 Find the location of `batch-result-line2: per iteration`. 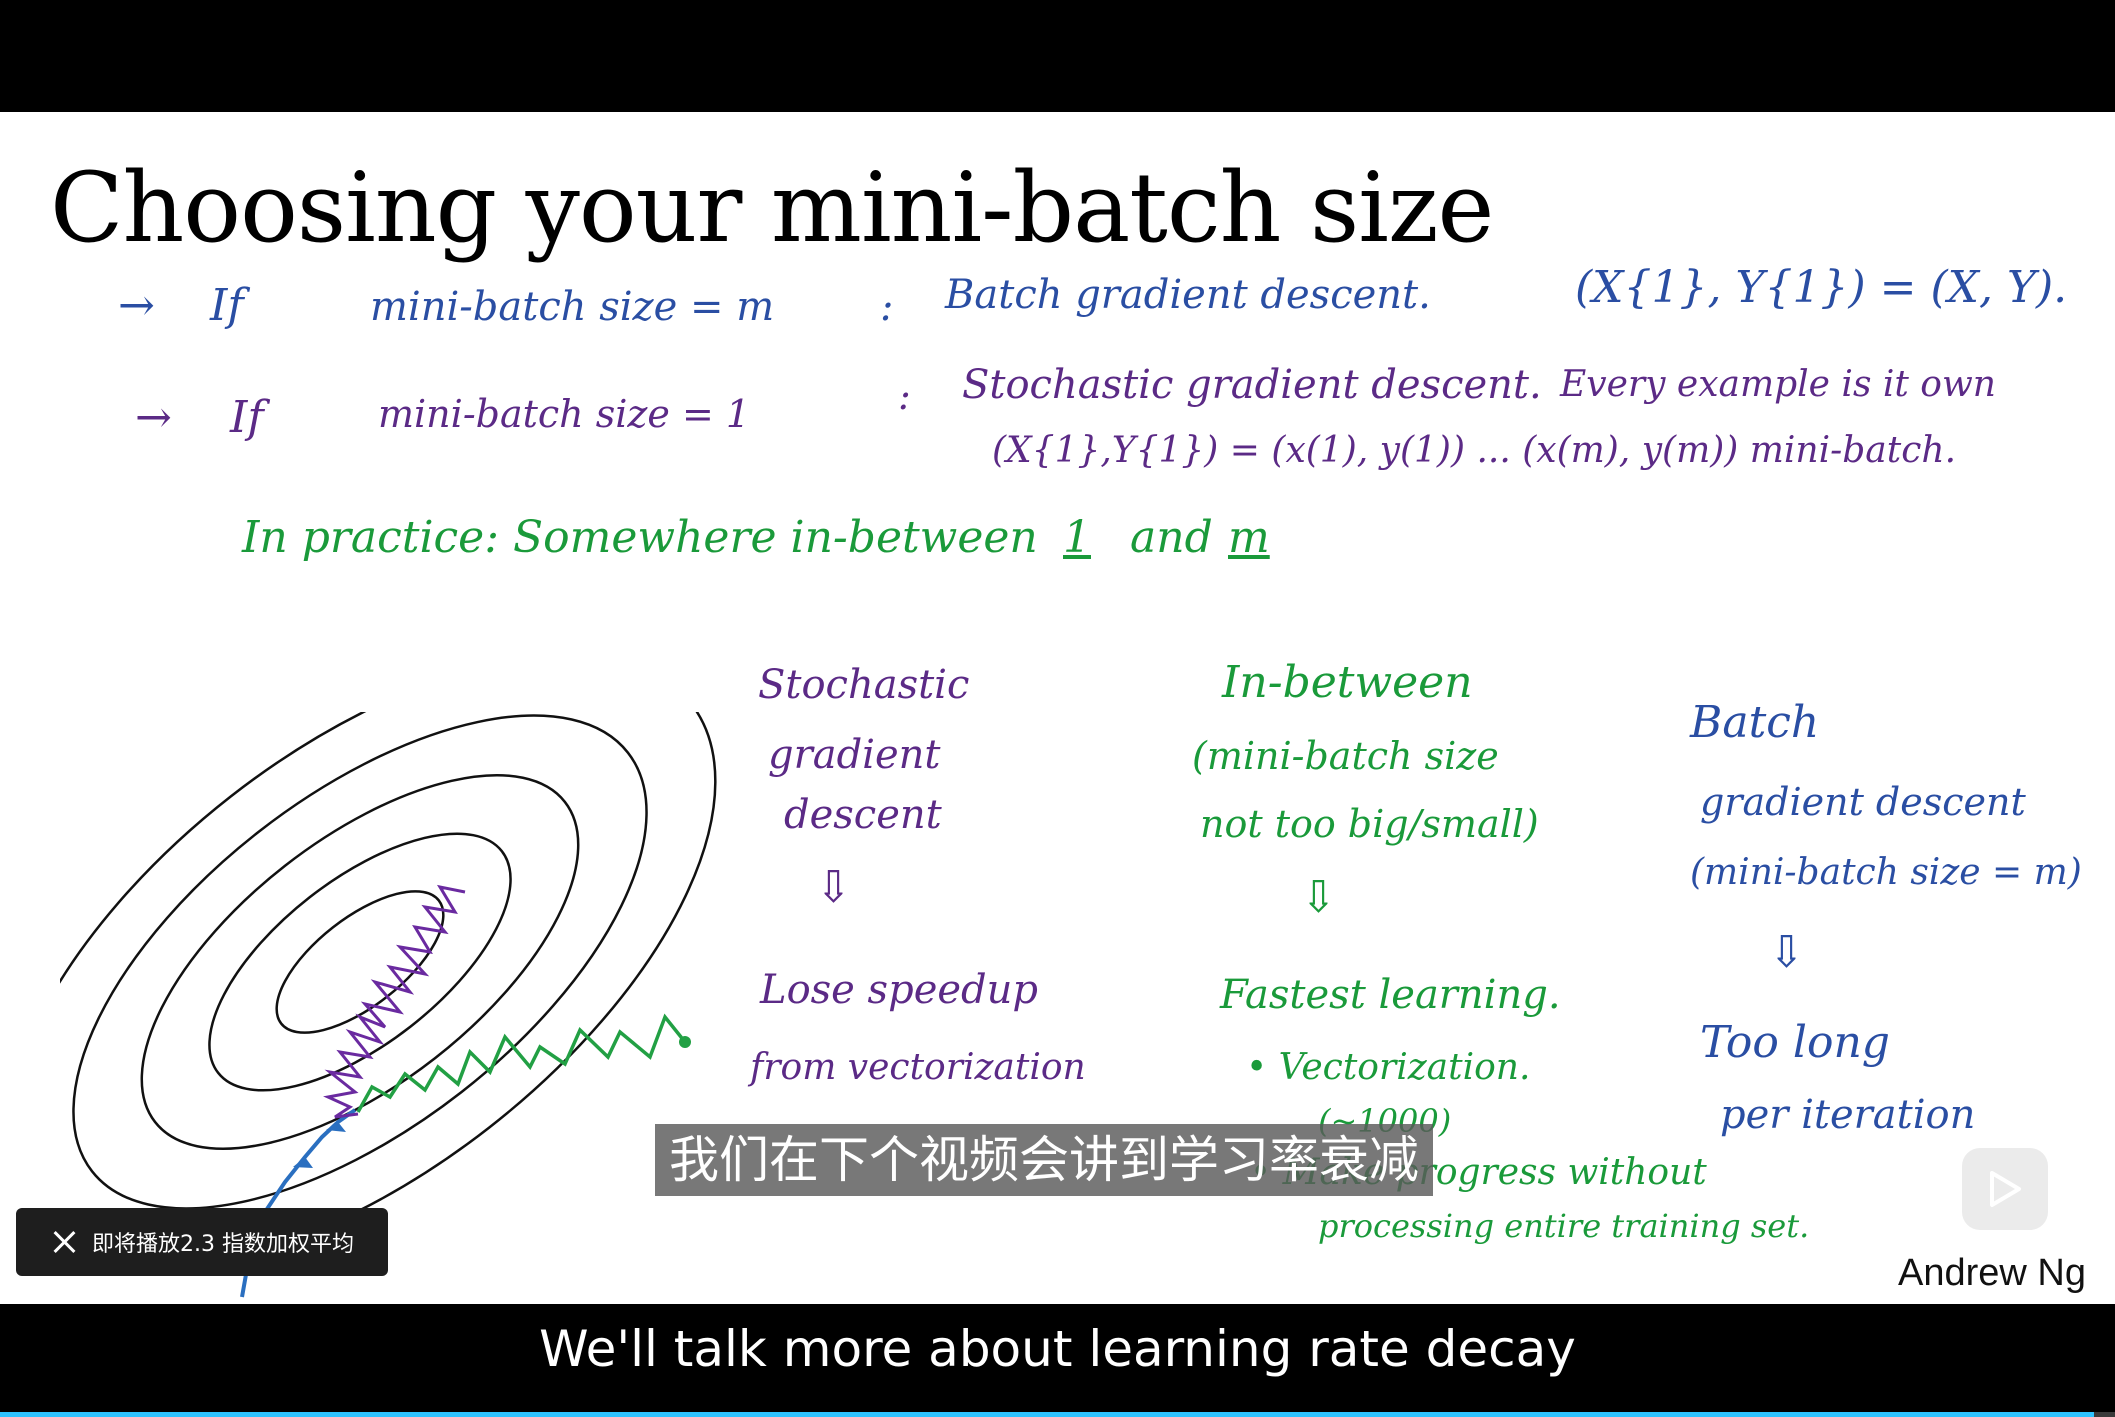

batch-result-line2: per iteration is located at coordinates (1848, 1115).